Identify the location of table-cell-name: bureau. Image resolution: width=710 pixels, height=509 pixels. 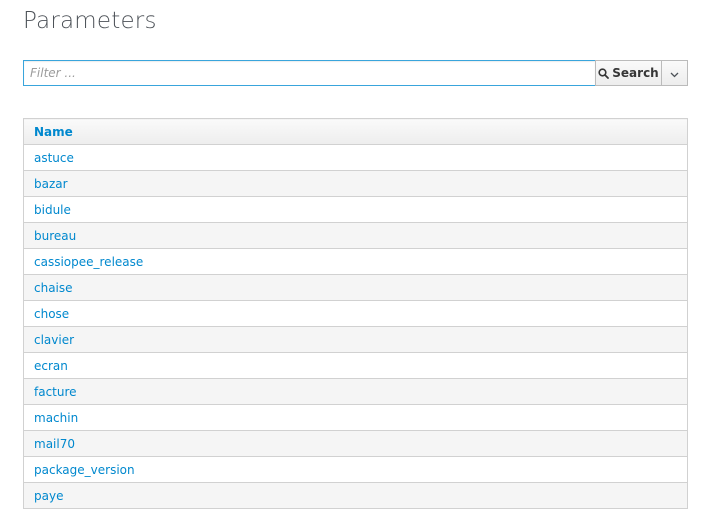
(355, 235).